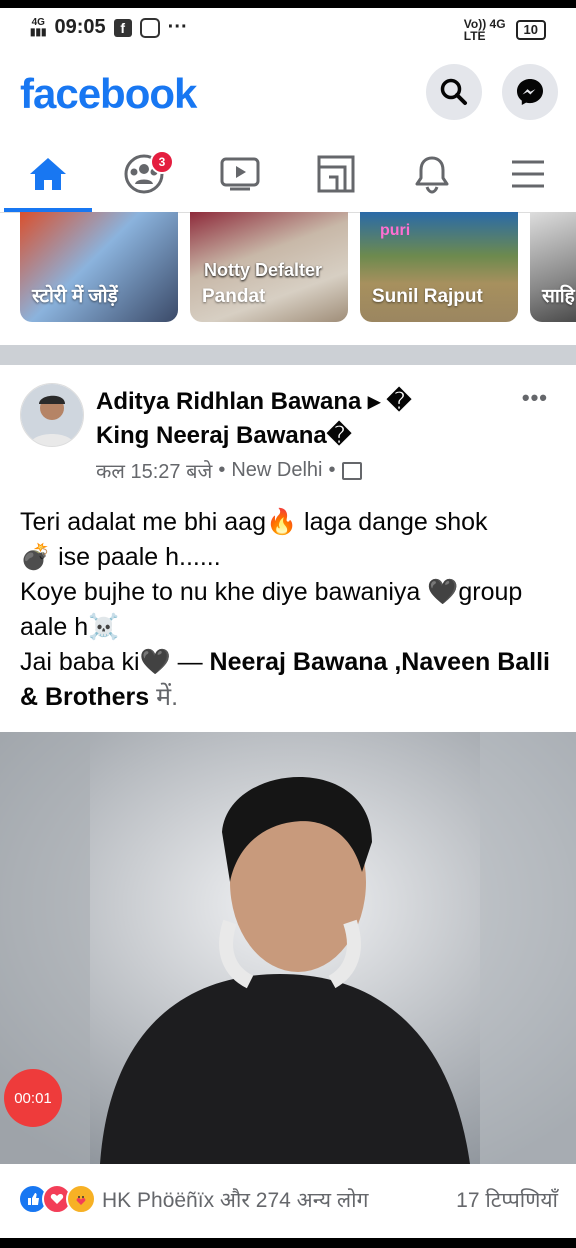  What do you see at coordinates (108, 94) in the screenshot?
I see `facebook-logo: facebook` at bounding box center [108, 94].